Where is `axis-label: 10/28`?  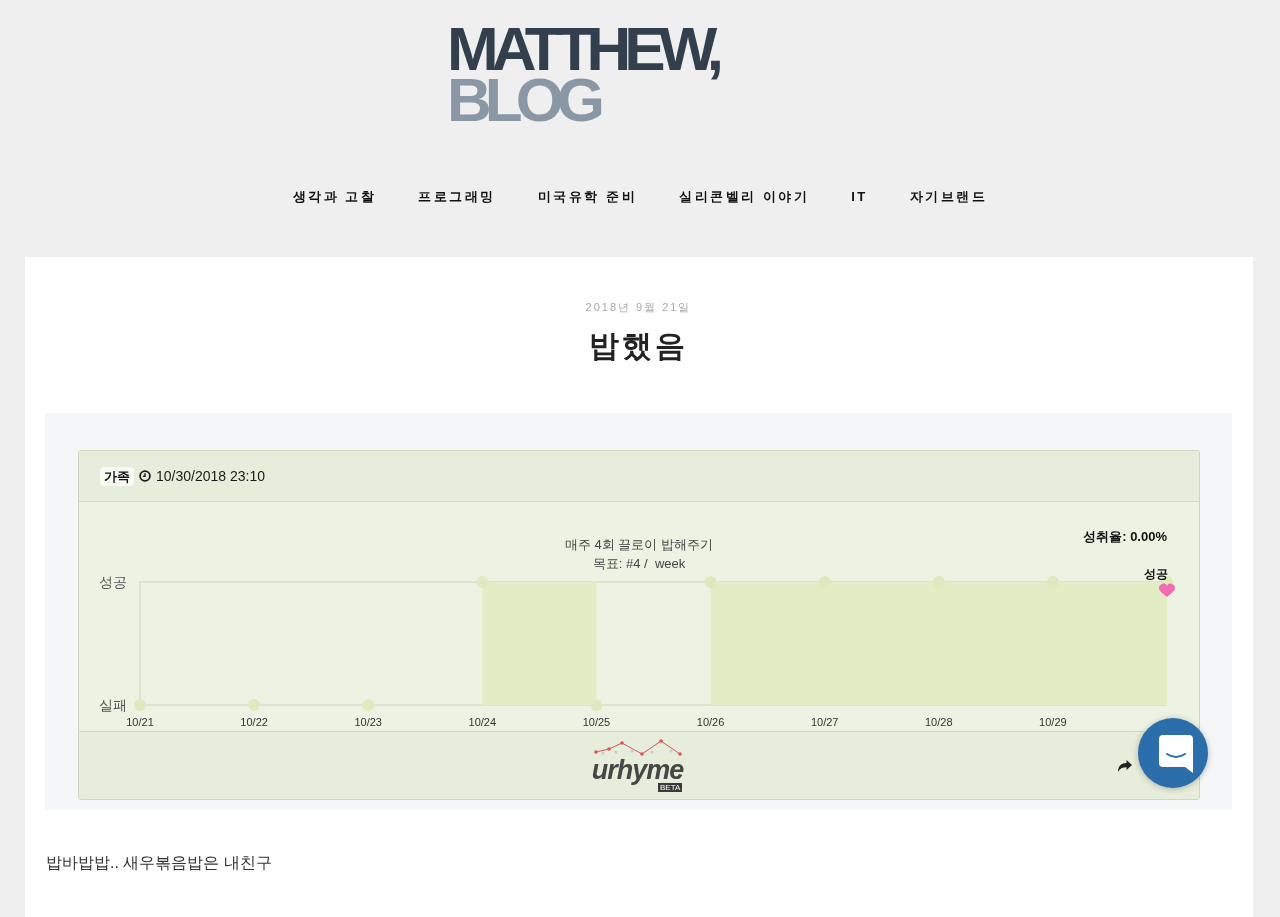 axis-label: 10/28 is located at coordinates (939, 722).